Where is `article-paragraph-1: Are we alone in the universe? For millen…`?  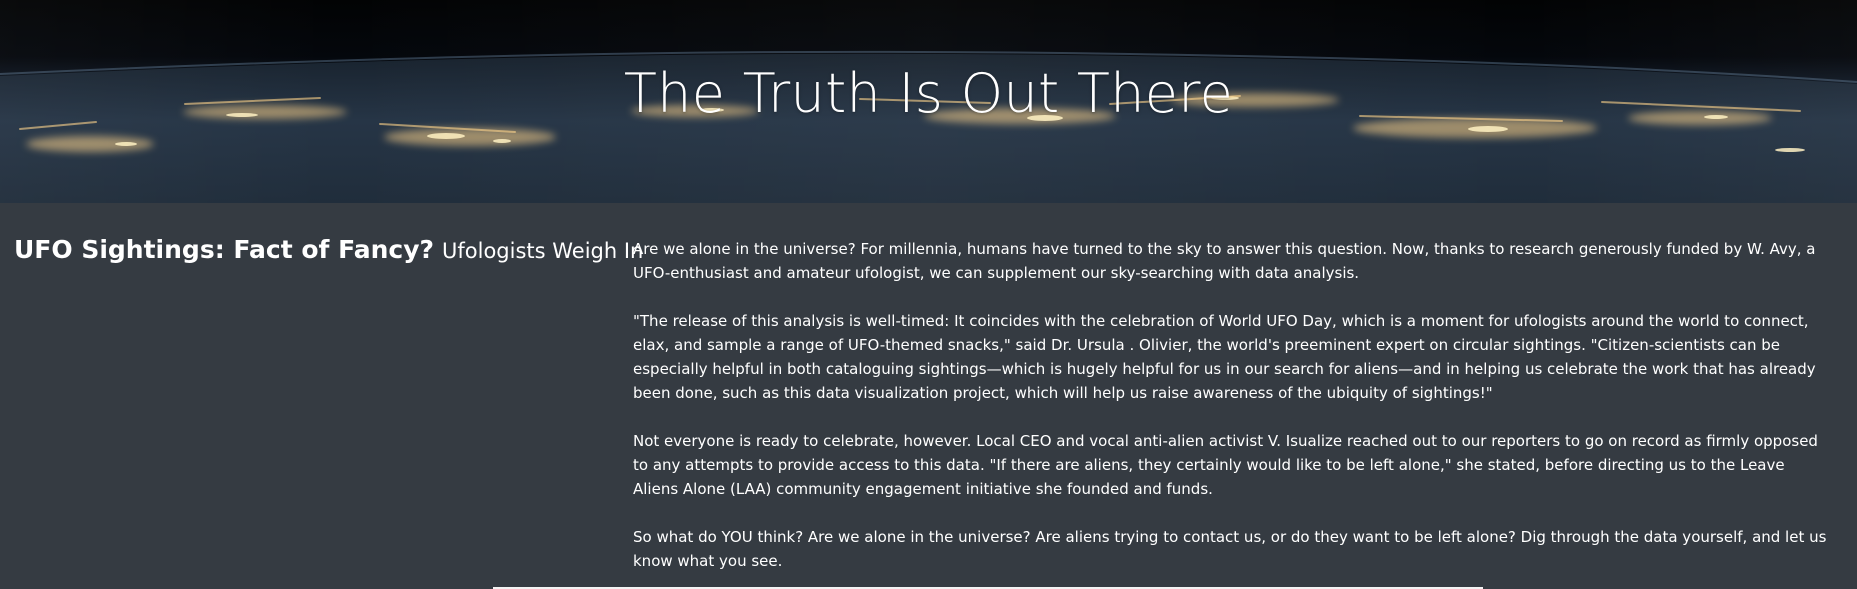 article-paragraph-1: Are we alone in the universe? For millen… is located at coordinates (1224, 261).